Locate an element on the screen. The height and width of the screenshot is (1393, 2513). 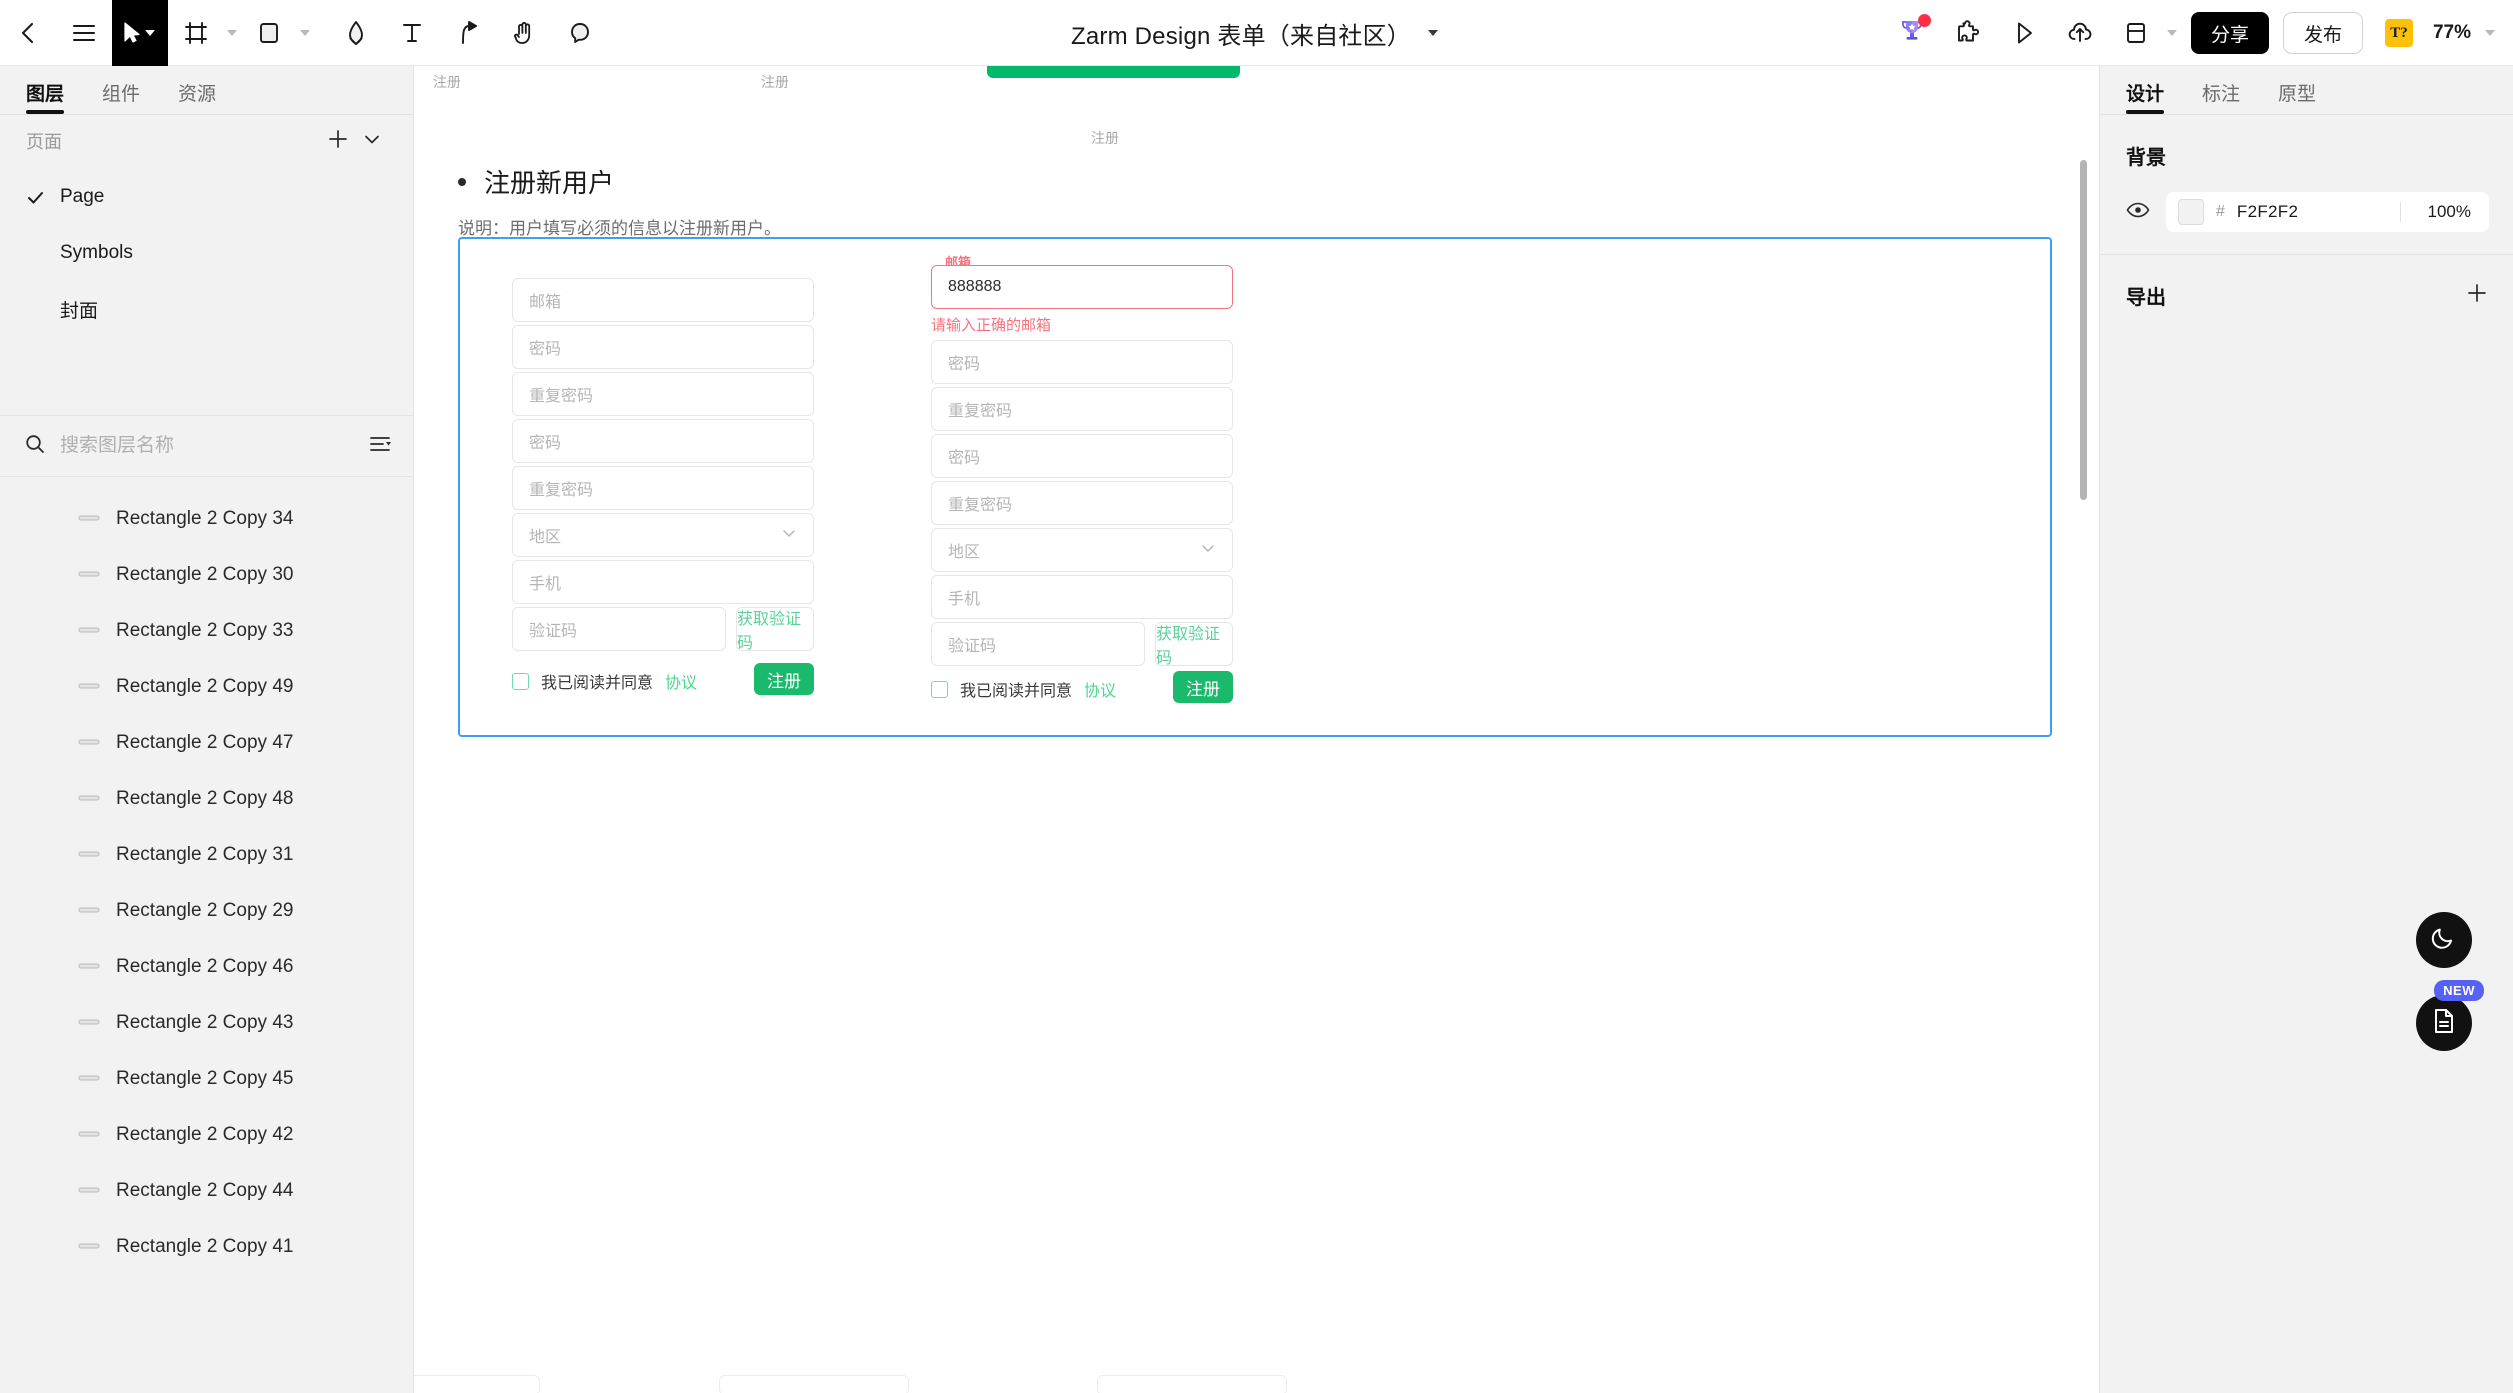
trophy-button is located at coordinates (1912, 33).